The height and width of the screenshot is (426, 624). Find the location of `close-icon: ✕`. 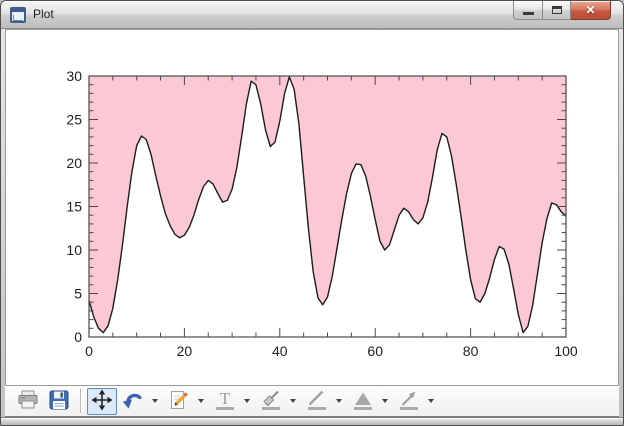

close-icon: ✕ is located at coordinates (590, 10).